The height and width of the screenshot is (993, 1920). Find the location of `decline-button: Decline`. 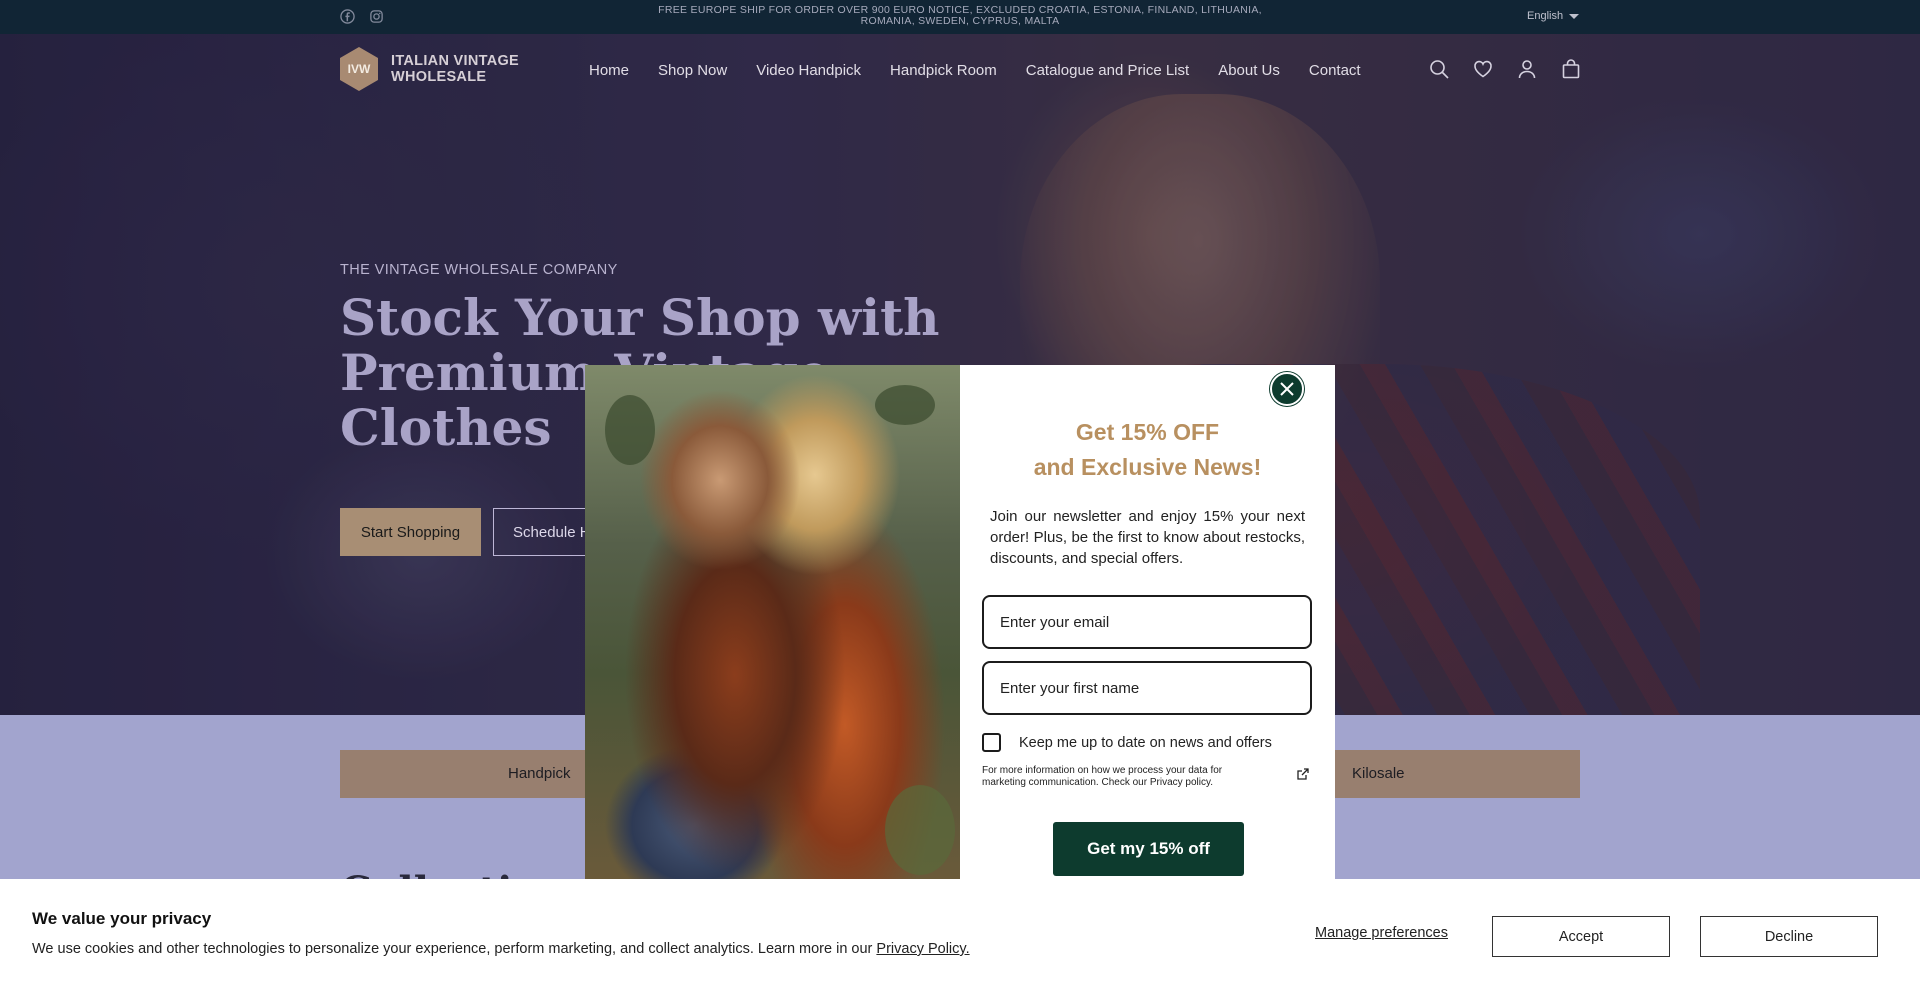

decline-button: Decline is located at coordinates (1789, 936).